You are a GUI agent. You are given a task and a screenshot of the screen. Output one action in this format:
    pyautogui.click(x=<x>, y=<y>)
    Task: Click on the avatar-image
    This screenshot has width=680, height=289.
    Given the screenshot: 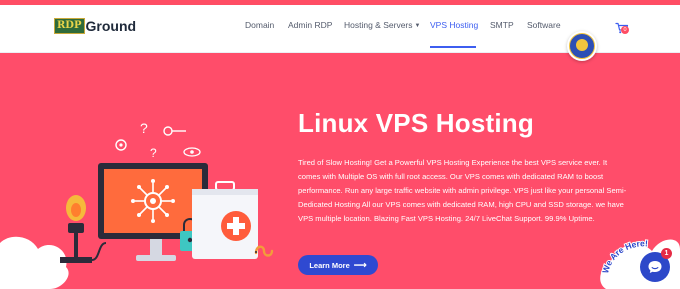 What is the action you would take?
    pyautogui.click(x=582, y=46)
    